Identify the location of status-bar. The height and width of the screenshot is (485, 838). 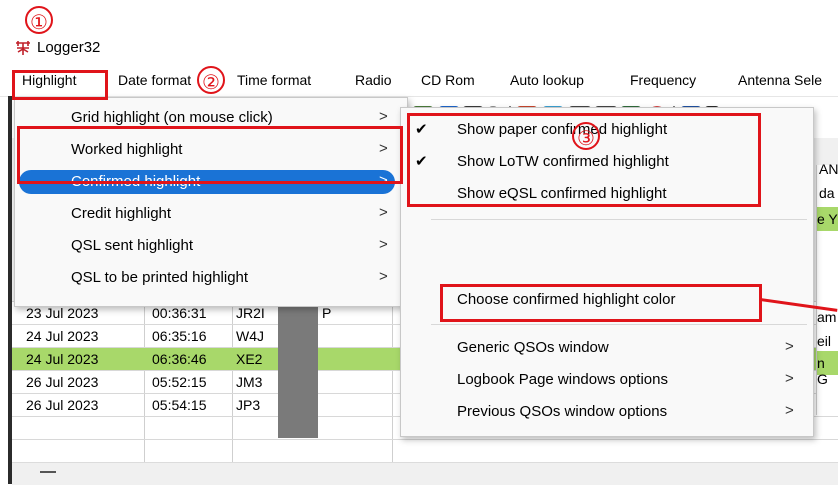
(425, 473).